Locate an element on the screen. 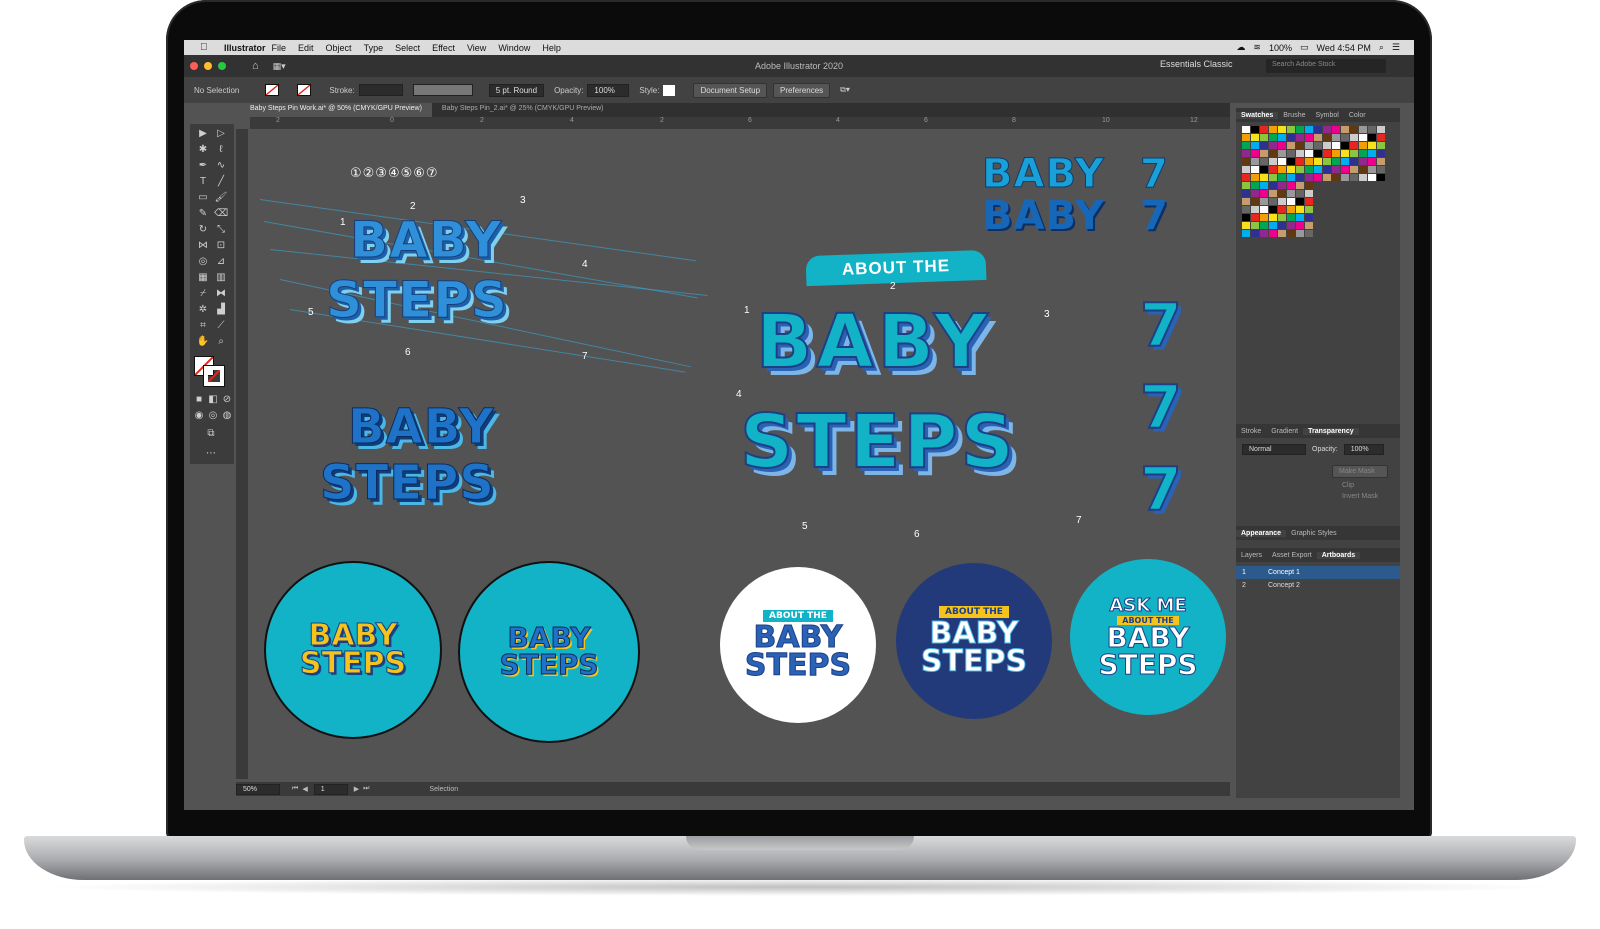 The image size is (1600, 929). eyedropper-tool-icon: ⌿ is located at coordinates (203, 294).